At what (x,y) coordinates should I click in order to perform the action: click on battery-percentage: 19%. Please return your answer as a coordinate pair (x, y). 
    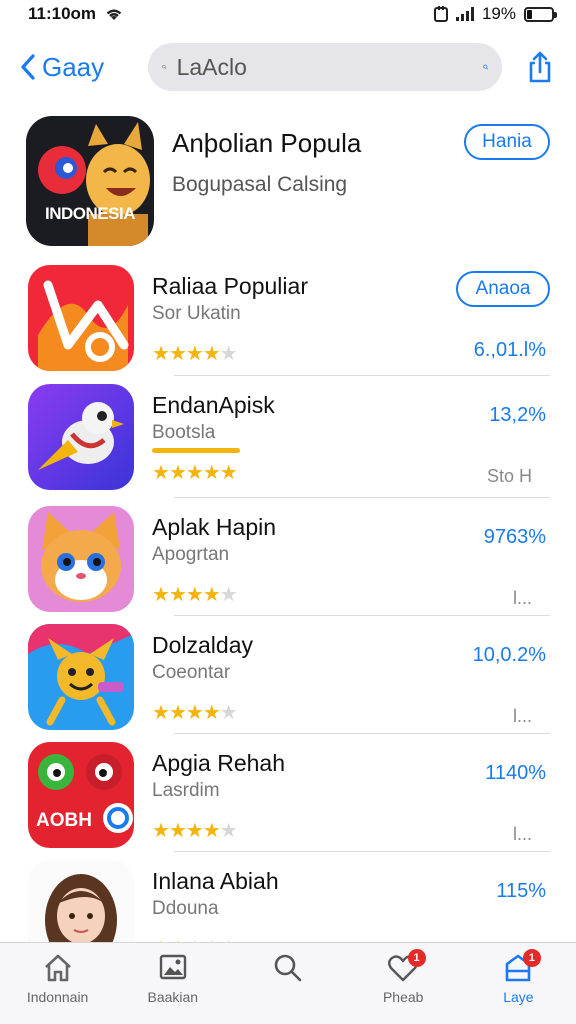
    Looking at the image, I should click on (498, 13).